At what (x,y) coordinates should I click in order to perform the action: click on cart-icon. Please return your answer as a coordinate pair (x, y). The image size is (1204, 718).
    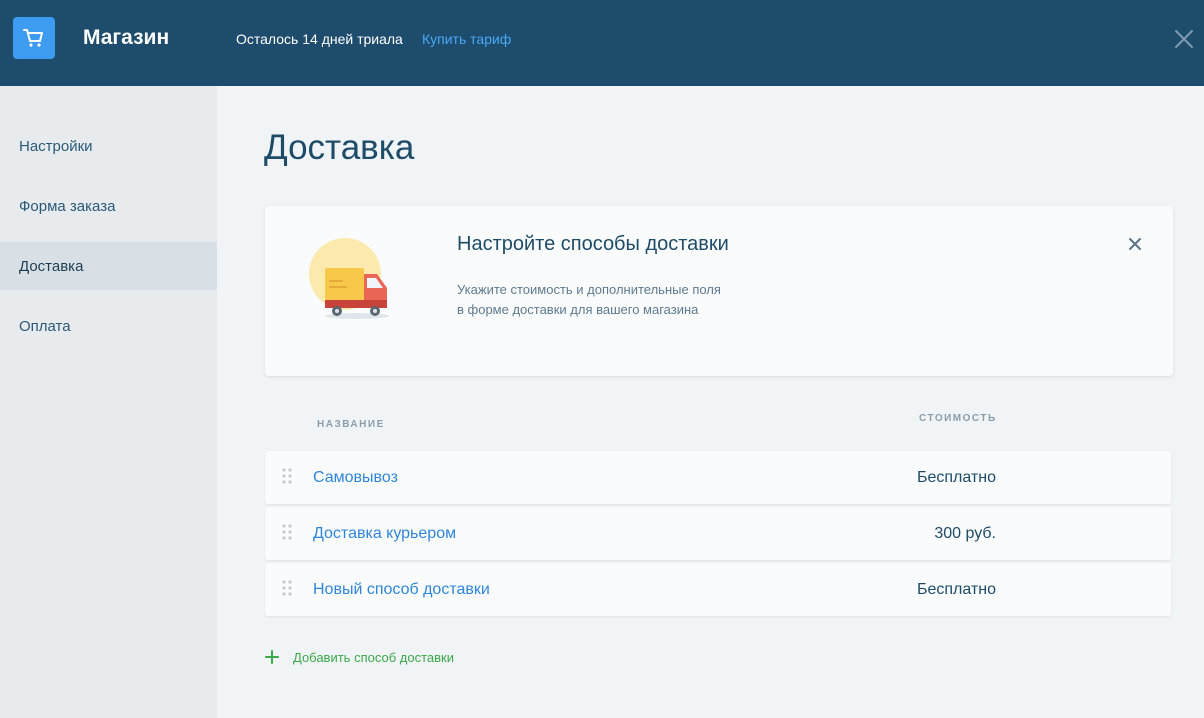
    Looking at the image, I should click on (33, 38).